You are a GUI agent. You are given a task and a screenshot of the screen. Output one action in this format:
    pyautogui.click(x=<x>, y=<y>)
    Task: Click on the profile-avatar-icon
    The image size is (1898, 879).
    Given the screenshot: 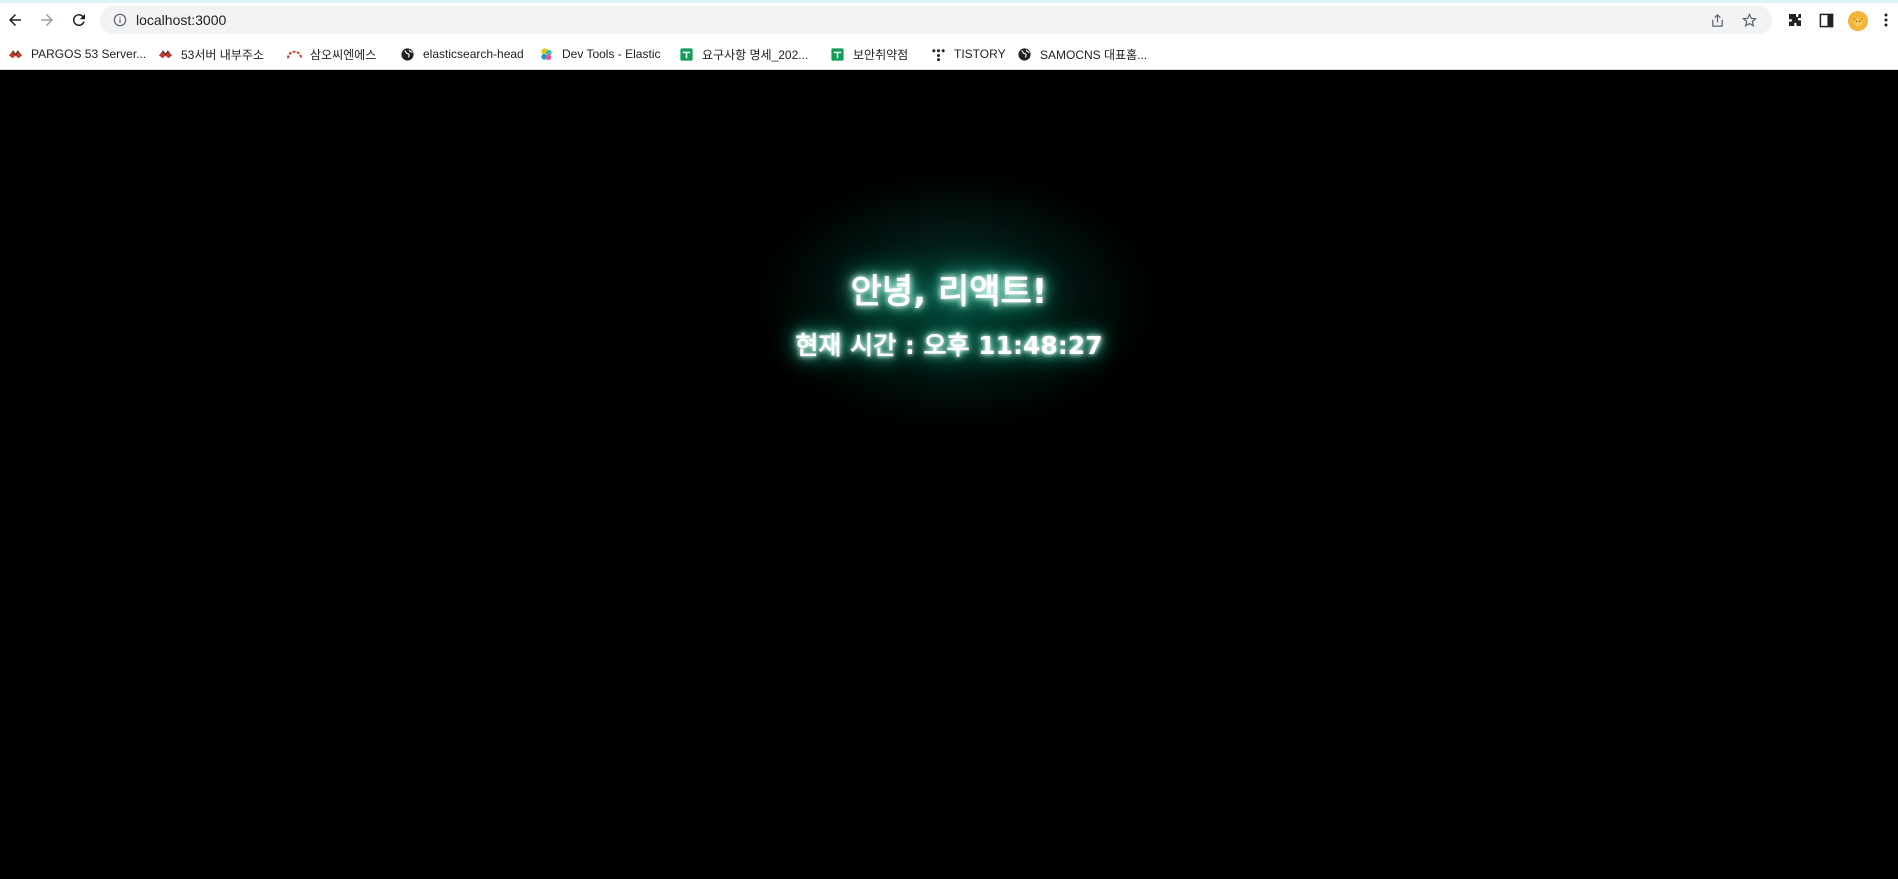 What is the action you would take?
    pyautogui.click(x=1858, y=21)
    